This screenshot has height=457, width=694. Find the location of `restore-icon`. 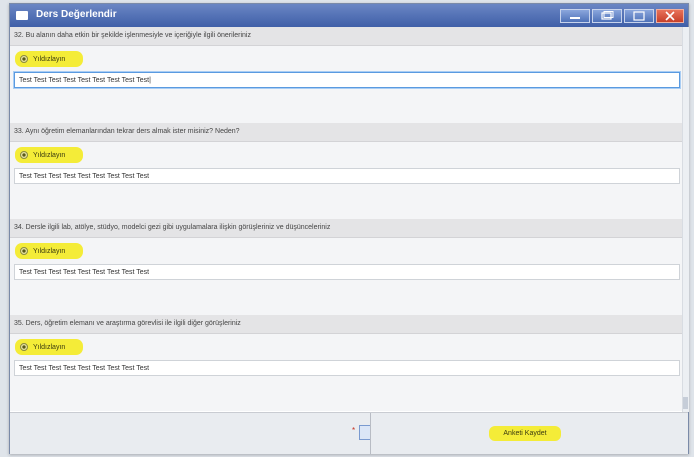

restore-icon is located at coordinates (607, 16).